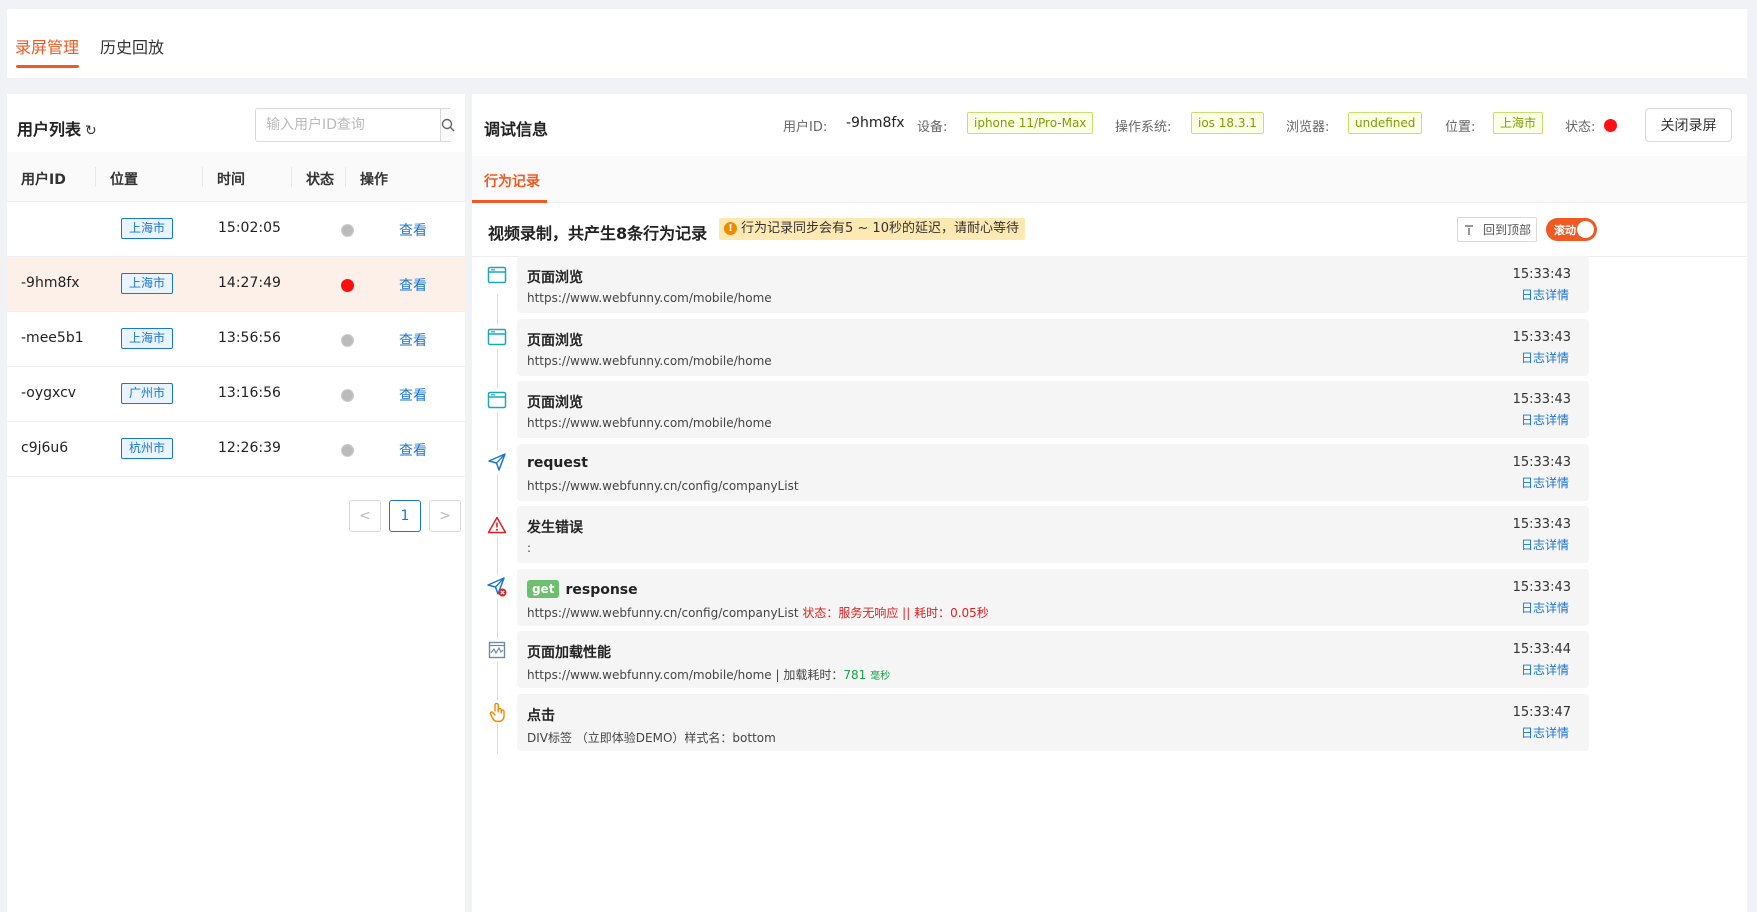  Describe the element at coordinates (1541, 712) in the screenshot. I see `record-time: 15:33:47` at that location.